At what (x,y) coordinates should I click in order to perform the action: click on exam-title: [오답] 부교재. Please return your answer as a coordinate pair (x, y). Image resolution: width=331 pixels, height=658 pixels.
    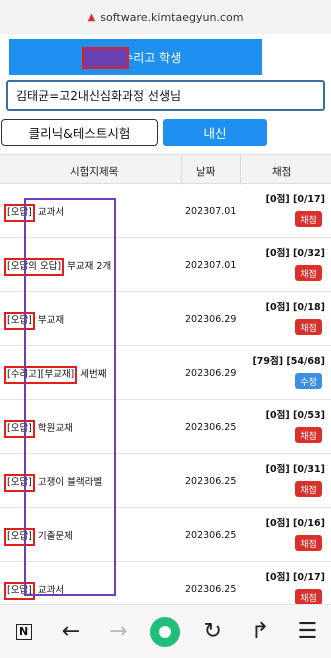
    Looking at the image, I should click on (34, 321).